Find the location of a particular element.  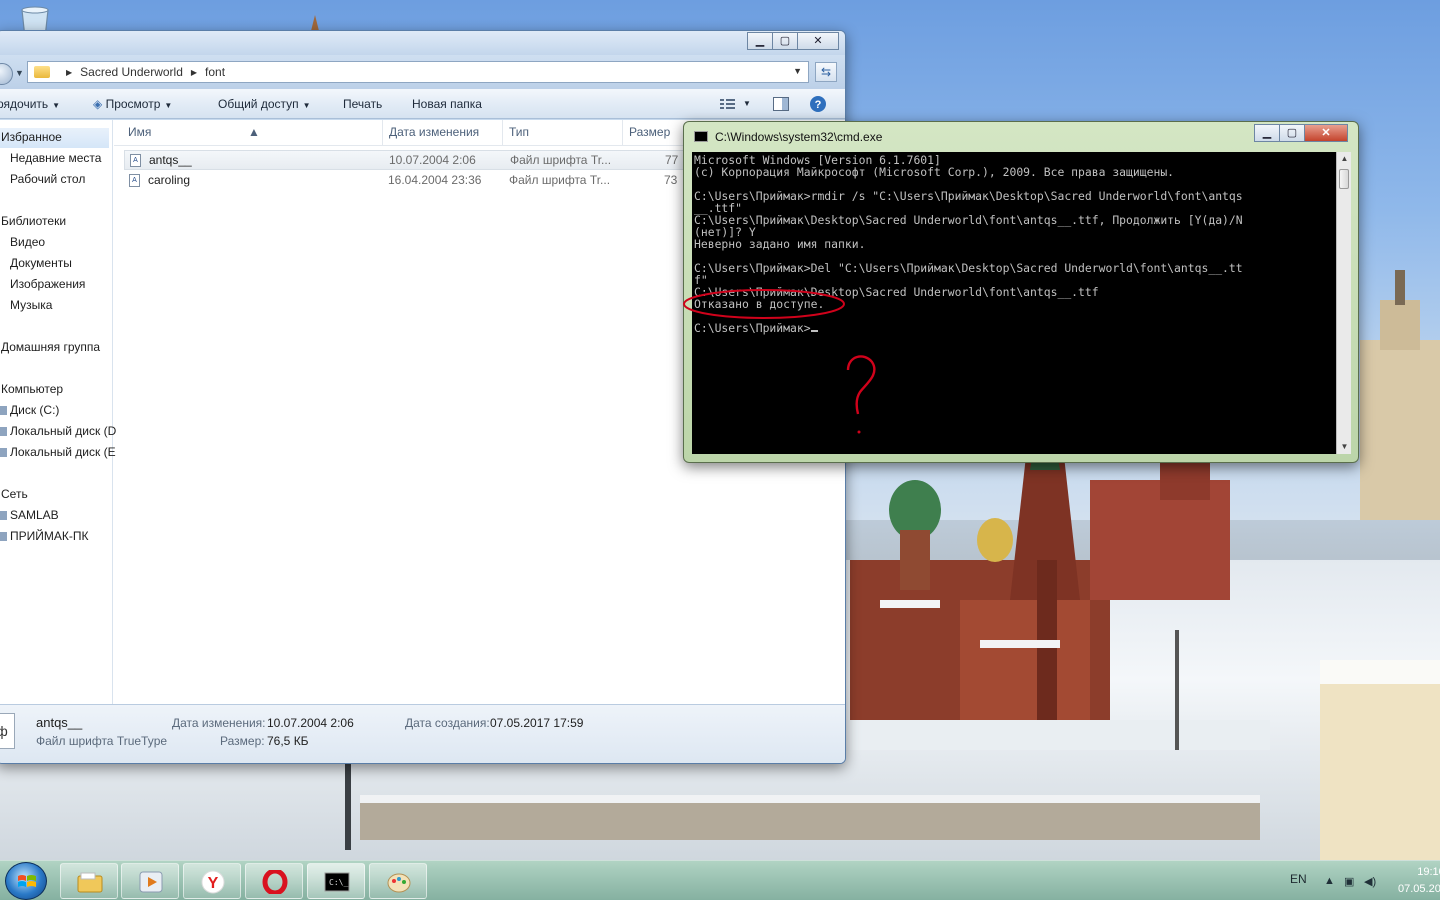

windows-logo-icon is located at coordinates (27, 881).